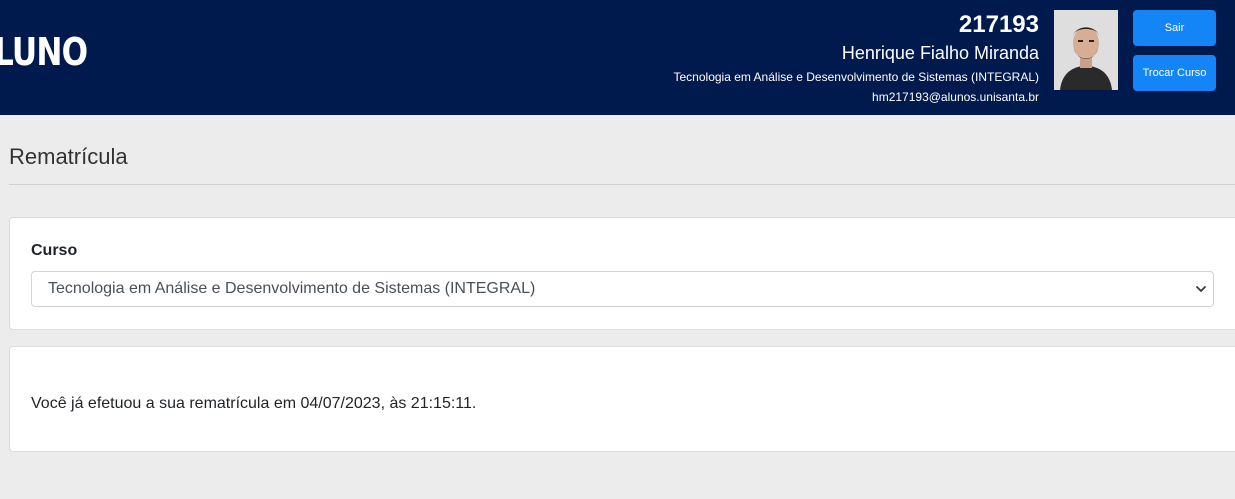  I want to click on student-email: hm217193@alunos.unisanta.br, so click(955, 97).